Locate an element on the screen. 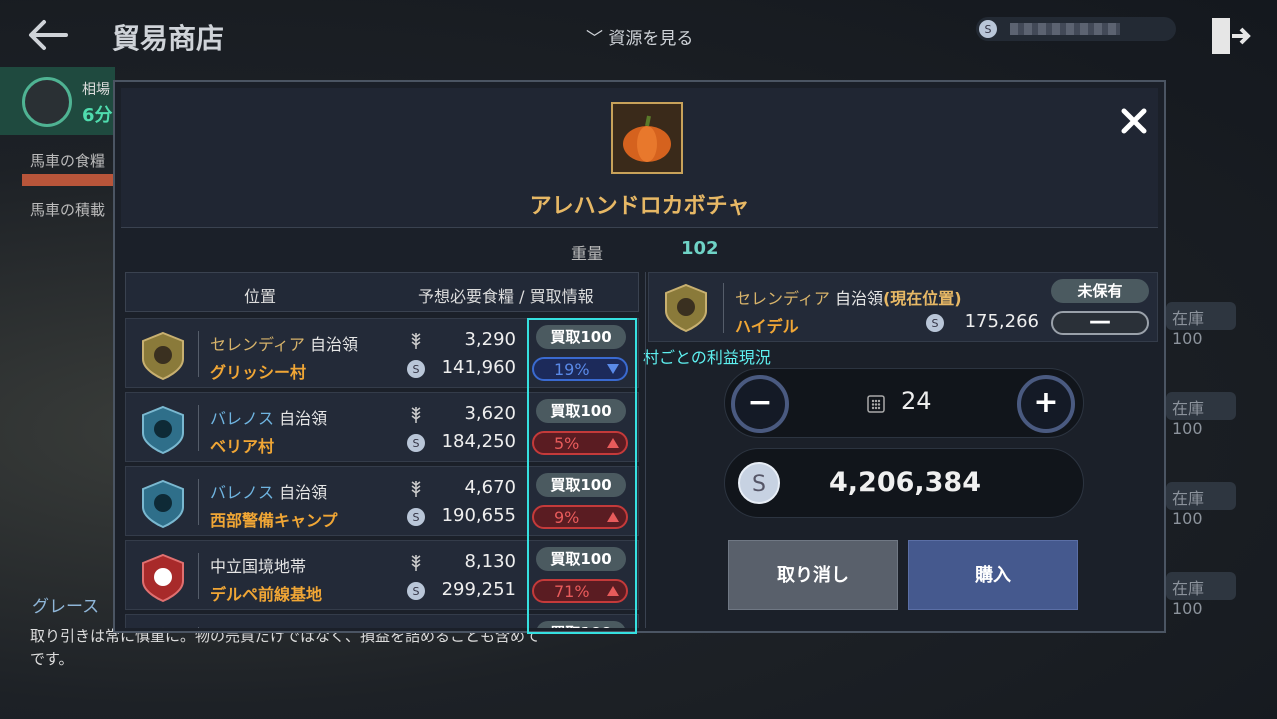  current-village: ハイデル is located at coordinates (767, 326).